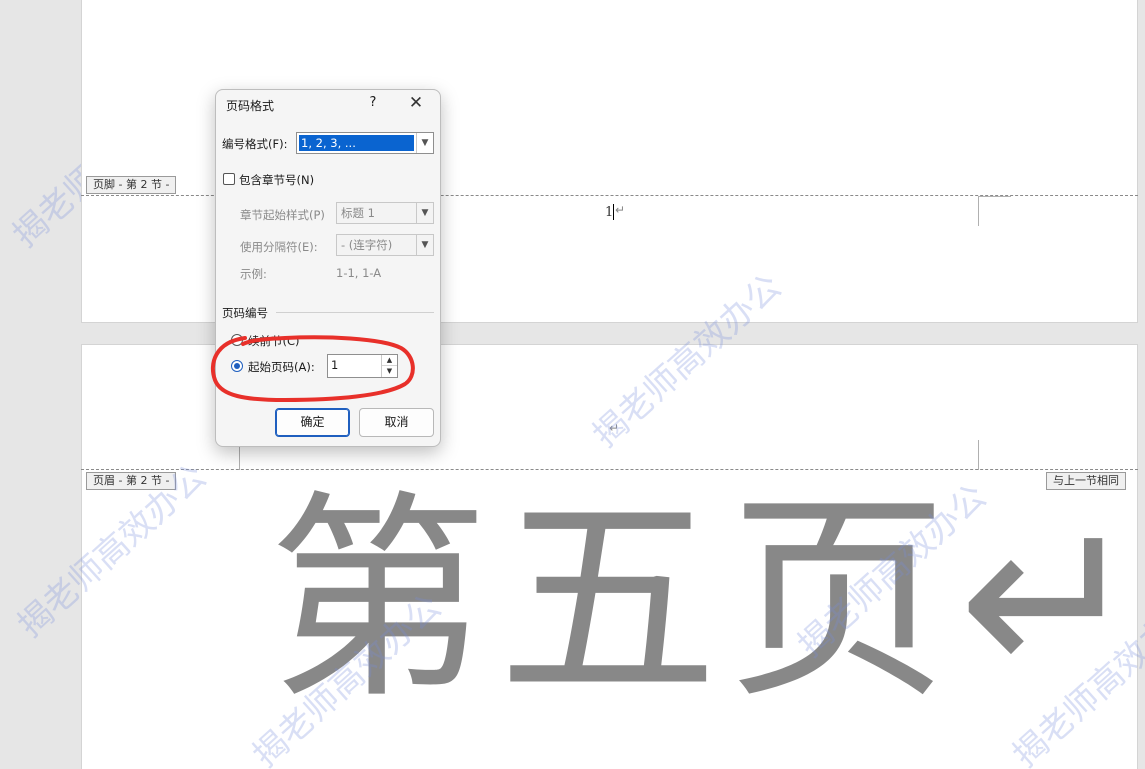  I want to click on decrement-icon: ▼, so click(389, 371).